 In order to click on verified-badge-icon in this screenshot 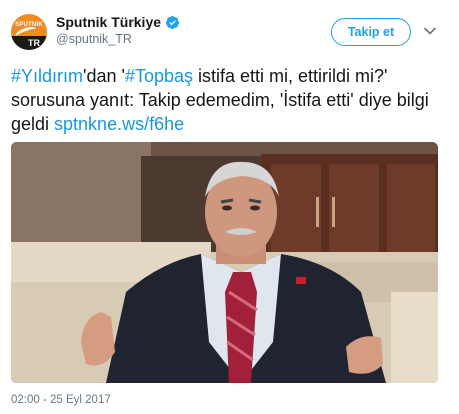, I will do `click(172, 22)`.